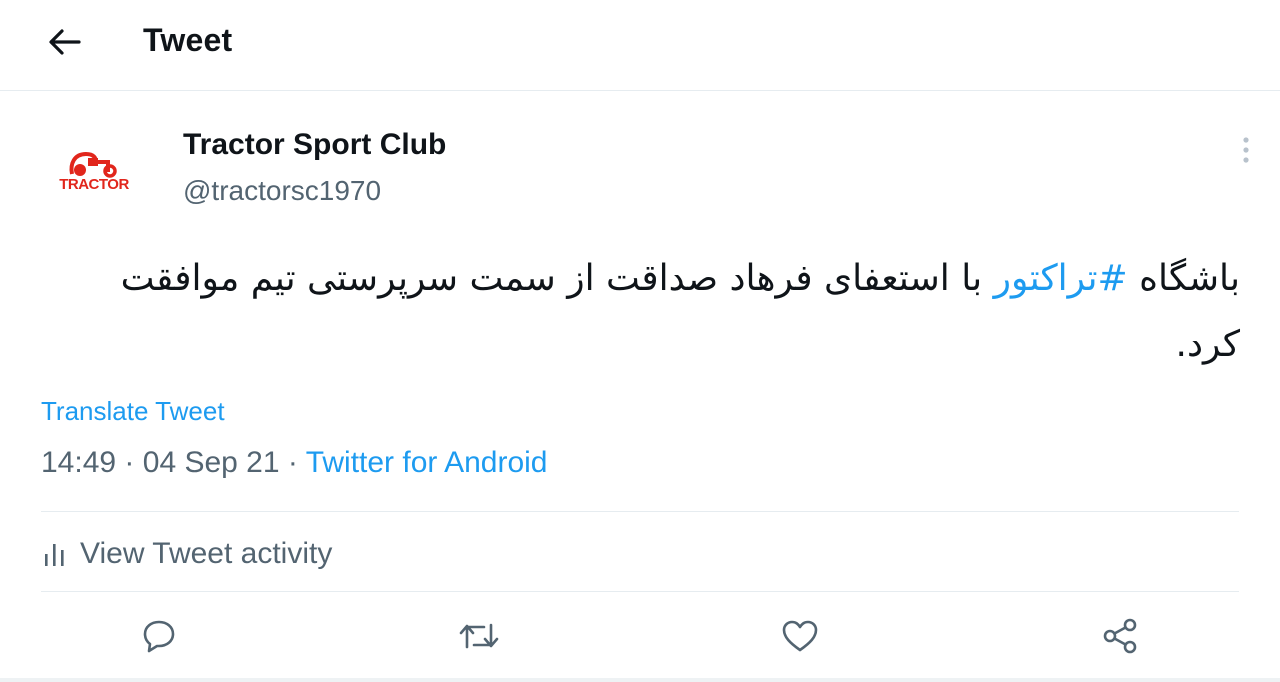 The width and height of the screenshot is (1280, 682). Describe the element at coordinates (133, 411) in the screenshot. I see `translate-tweet-link: Translate Tweet` at that location.